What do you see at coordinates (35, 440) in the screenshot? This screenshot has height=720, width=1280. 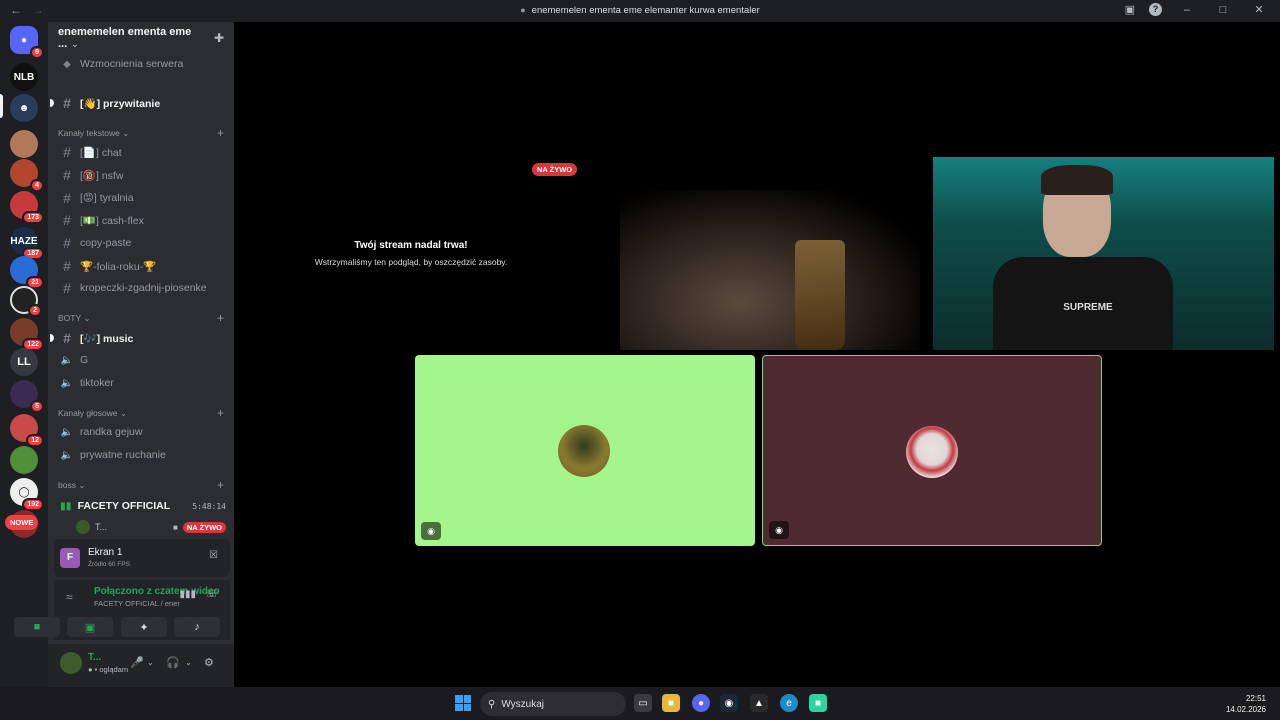 I see `server-badge: 12` at bounding box center [35, 440].